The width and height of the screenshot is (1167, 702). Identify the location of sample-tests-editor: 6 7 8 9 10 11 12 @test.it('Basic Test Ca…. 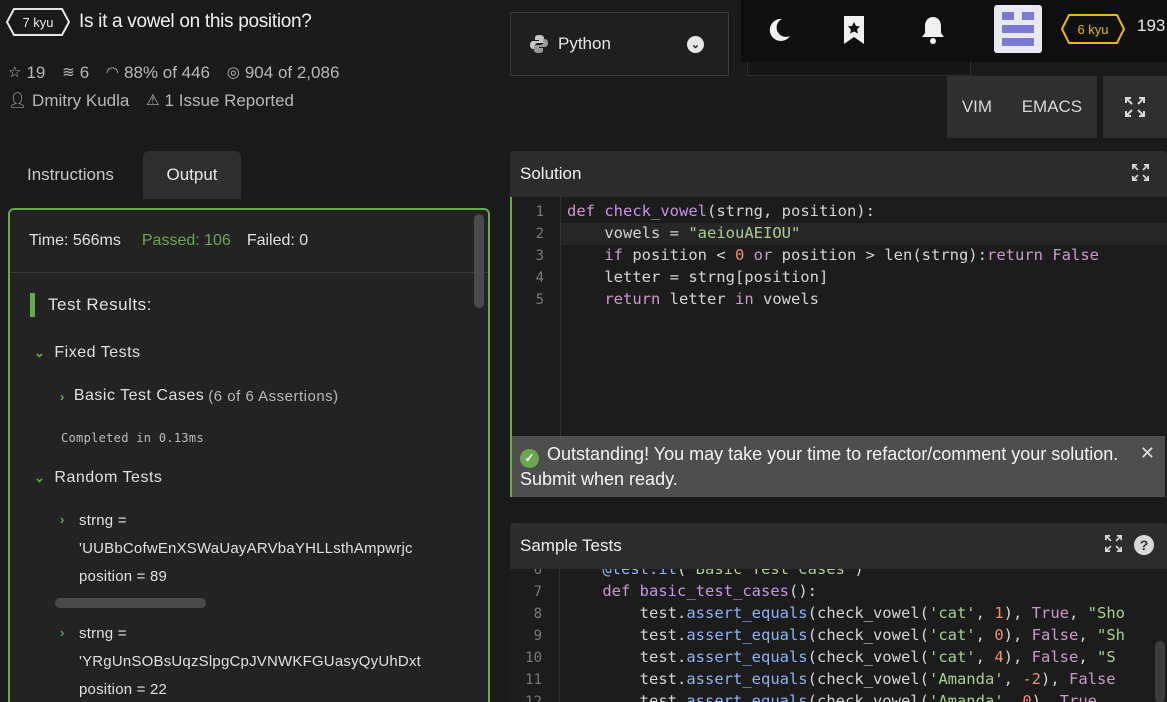
(838, 635).